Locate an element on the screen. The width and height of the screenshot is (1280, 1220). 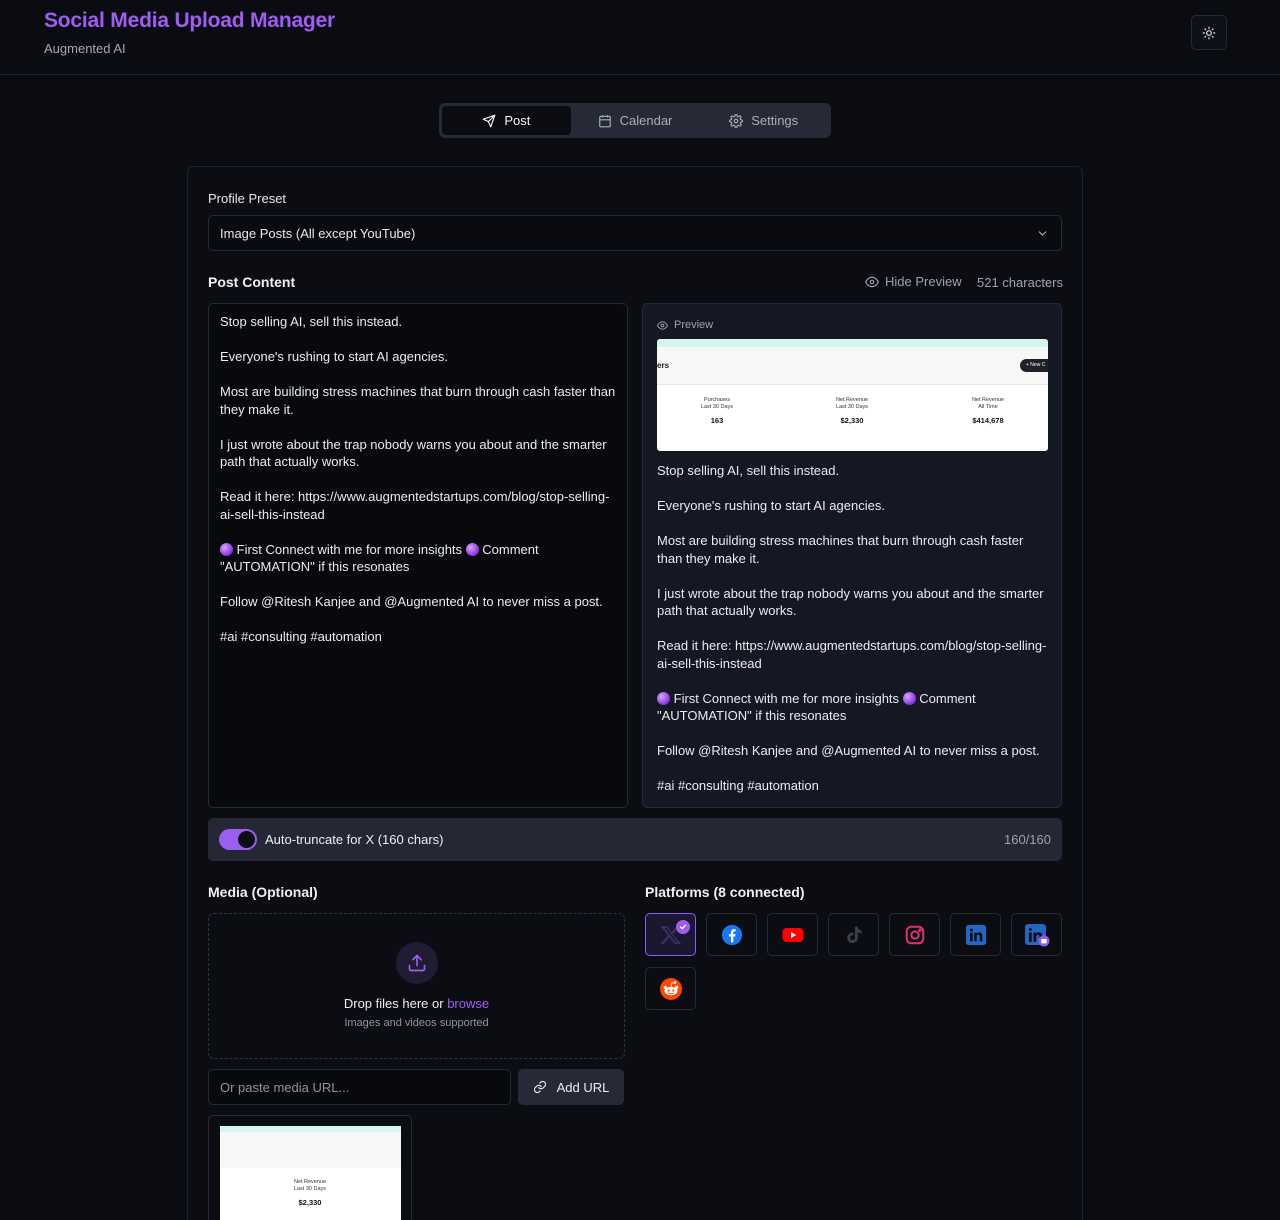
facebook-icon is located at coordinates (731, 934).